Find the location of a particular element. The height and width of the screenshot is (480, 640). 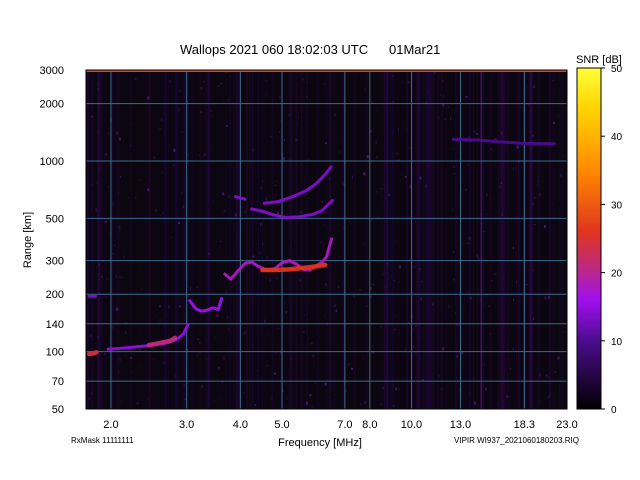

y-tick-label: 200 is located at coordinates (55, 295).